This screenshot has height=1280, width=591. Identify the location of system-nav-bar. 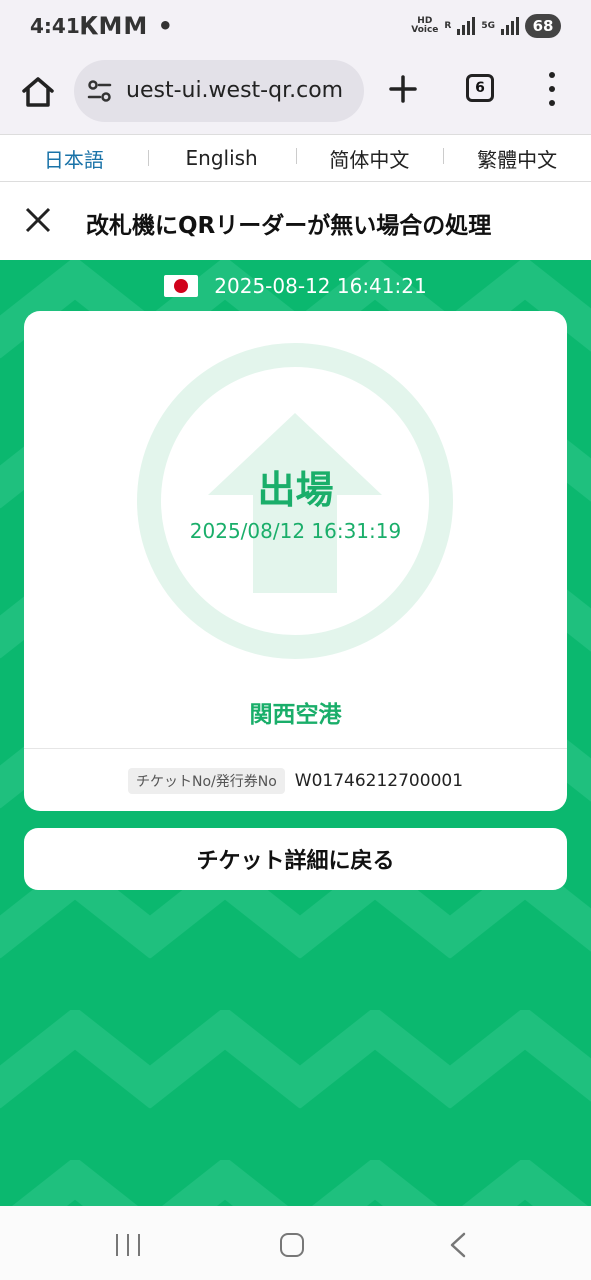
(295, 1243).